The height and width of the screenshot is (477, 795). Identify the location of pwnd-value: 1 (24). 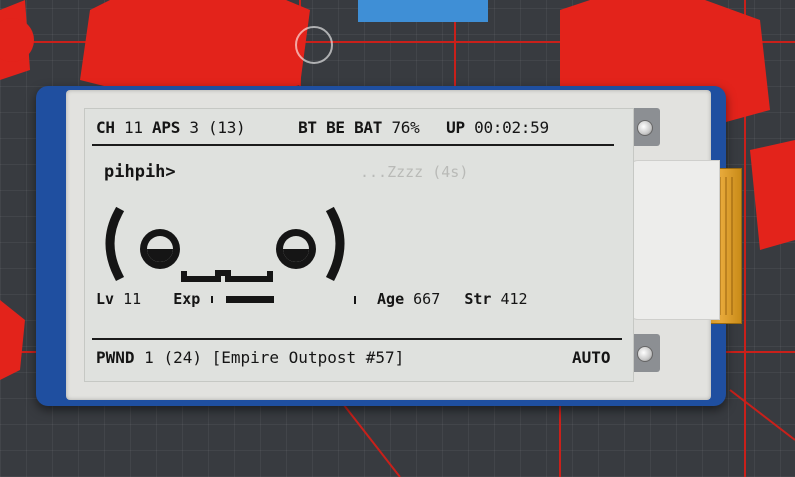
(173, 357).